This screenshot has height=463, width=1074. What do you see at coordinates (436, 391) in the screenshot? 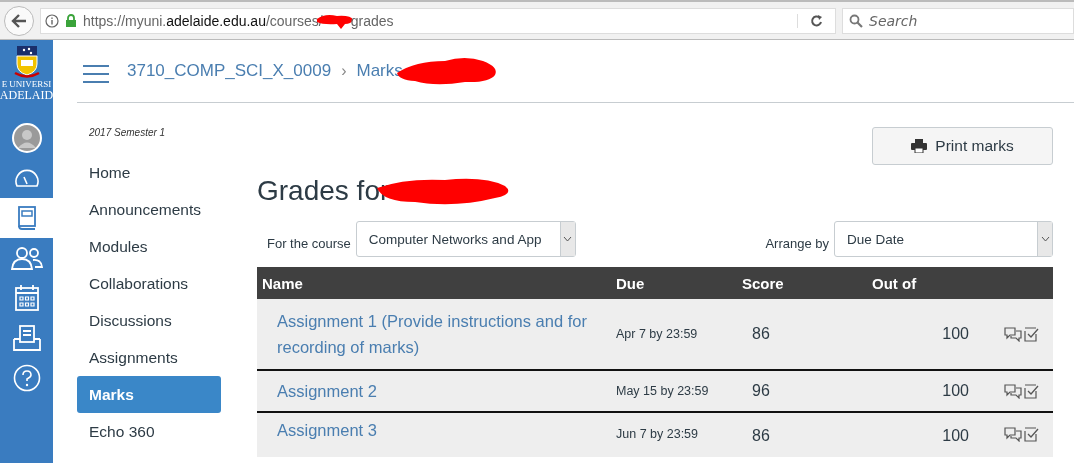
I see `assignment-link: Assignment 2` at bounding box center [436, 391].